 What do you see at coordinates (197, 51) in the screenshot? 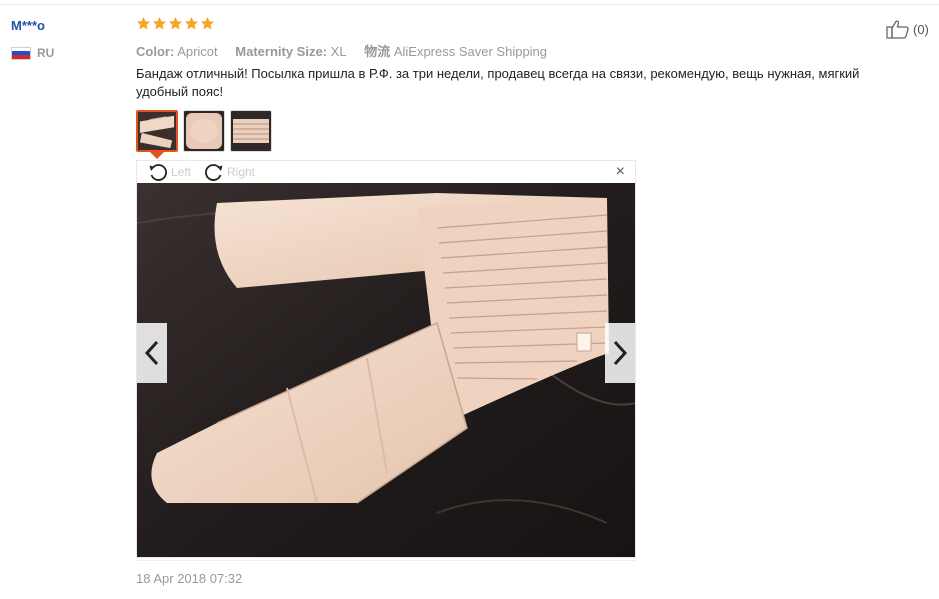
I see `attr-value-color: Apricot` at bounding box center [197, 51].